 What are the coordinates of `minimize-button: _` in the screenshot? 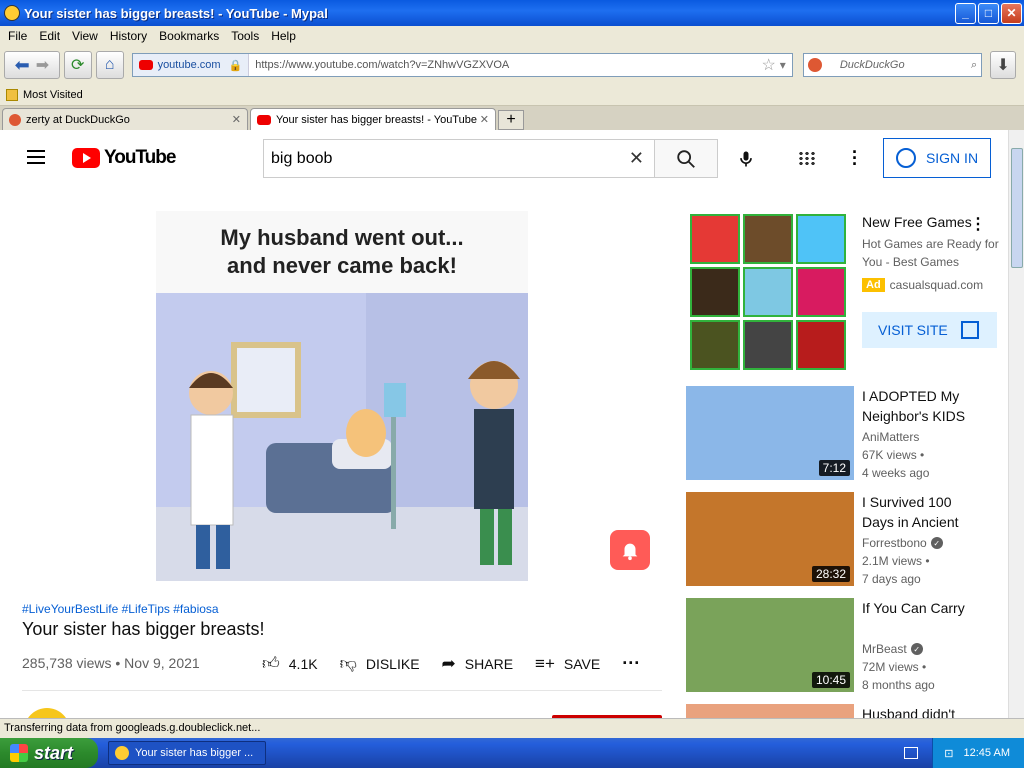 It's located at (965, 13).